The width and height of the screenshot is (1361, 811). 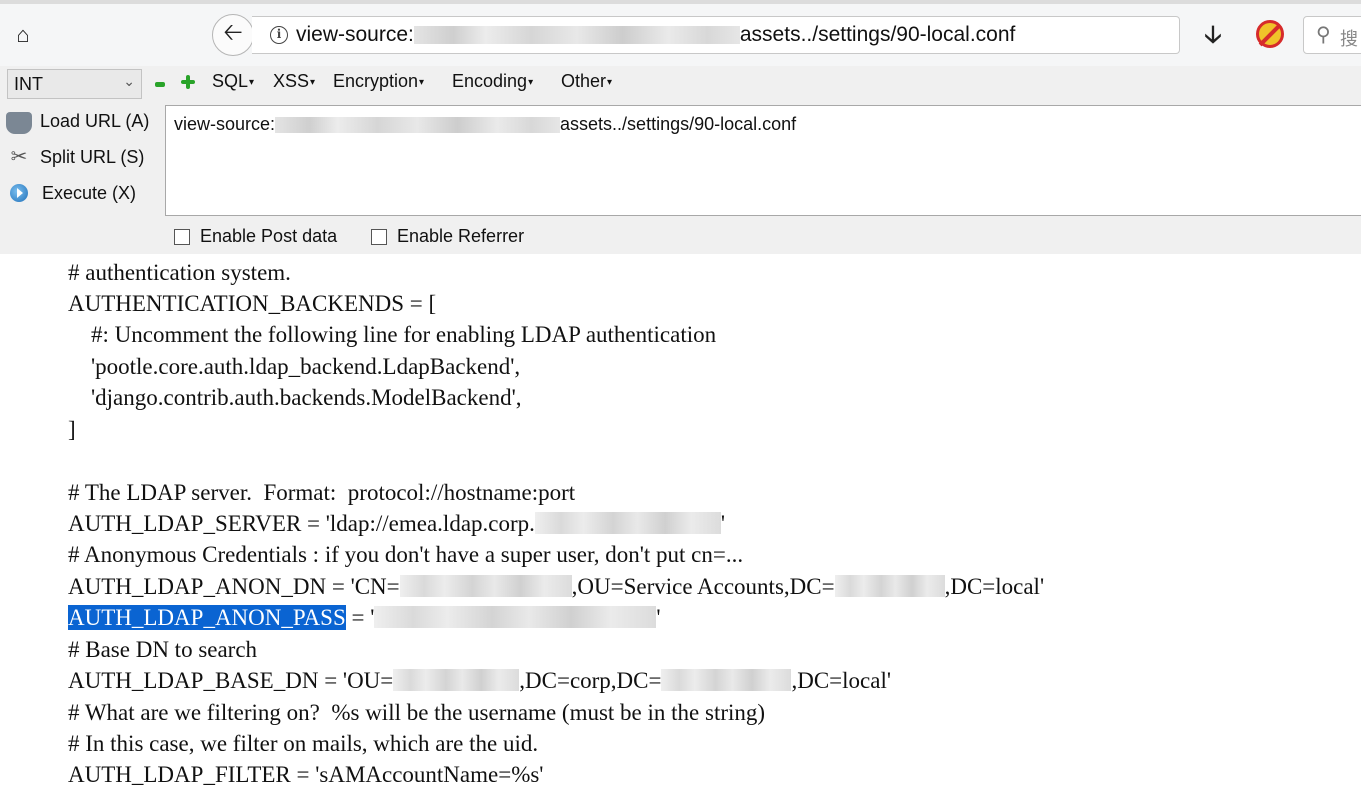 What do you see at coordinates (360, 617) in the screenshot?
I see `source-fragment: = '` at bounding box center [360, 617].